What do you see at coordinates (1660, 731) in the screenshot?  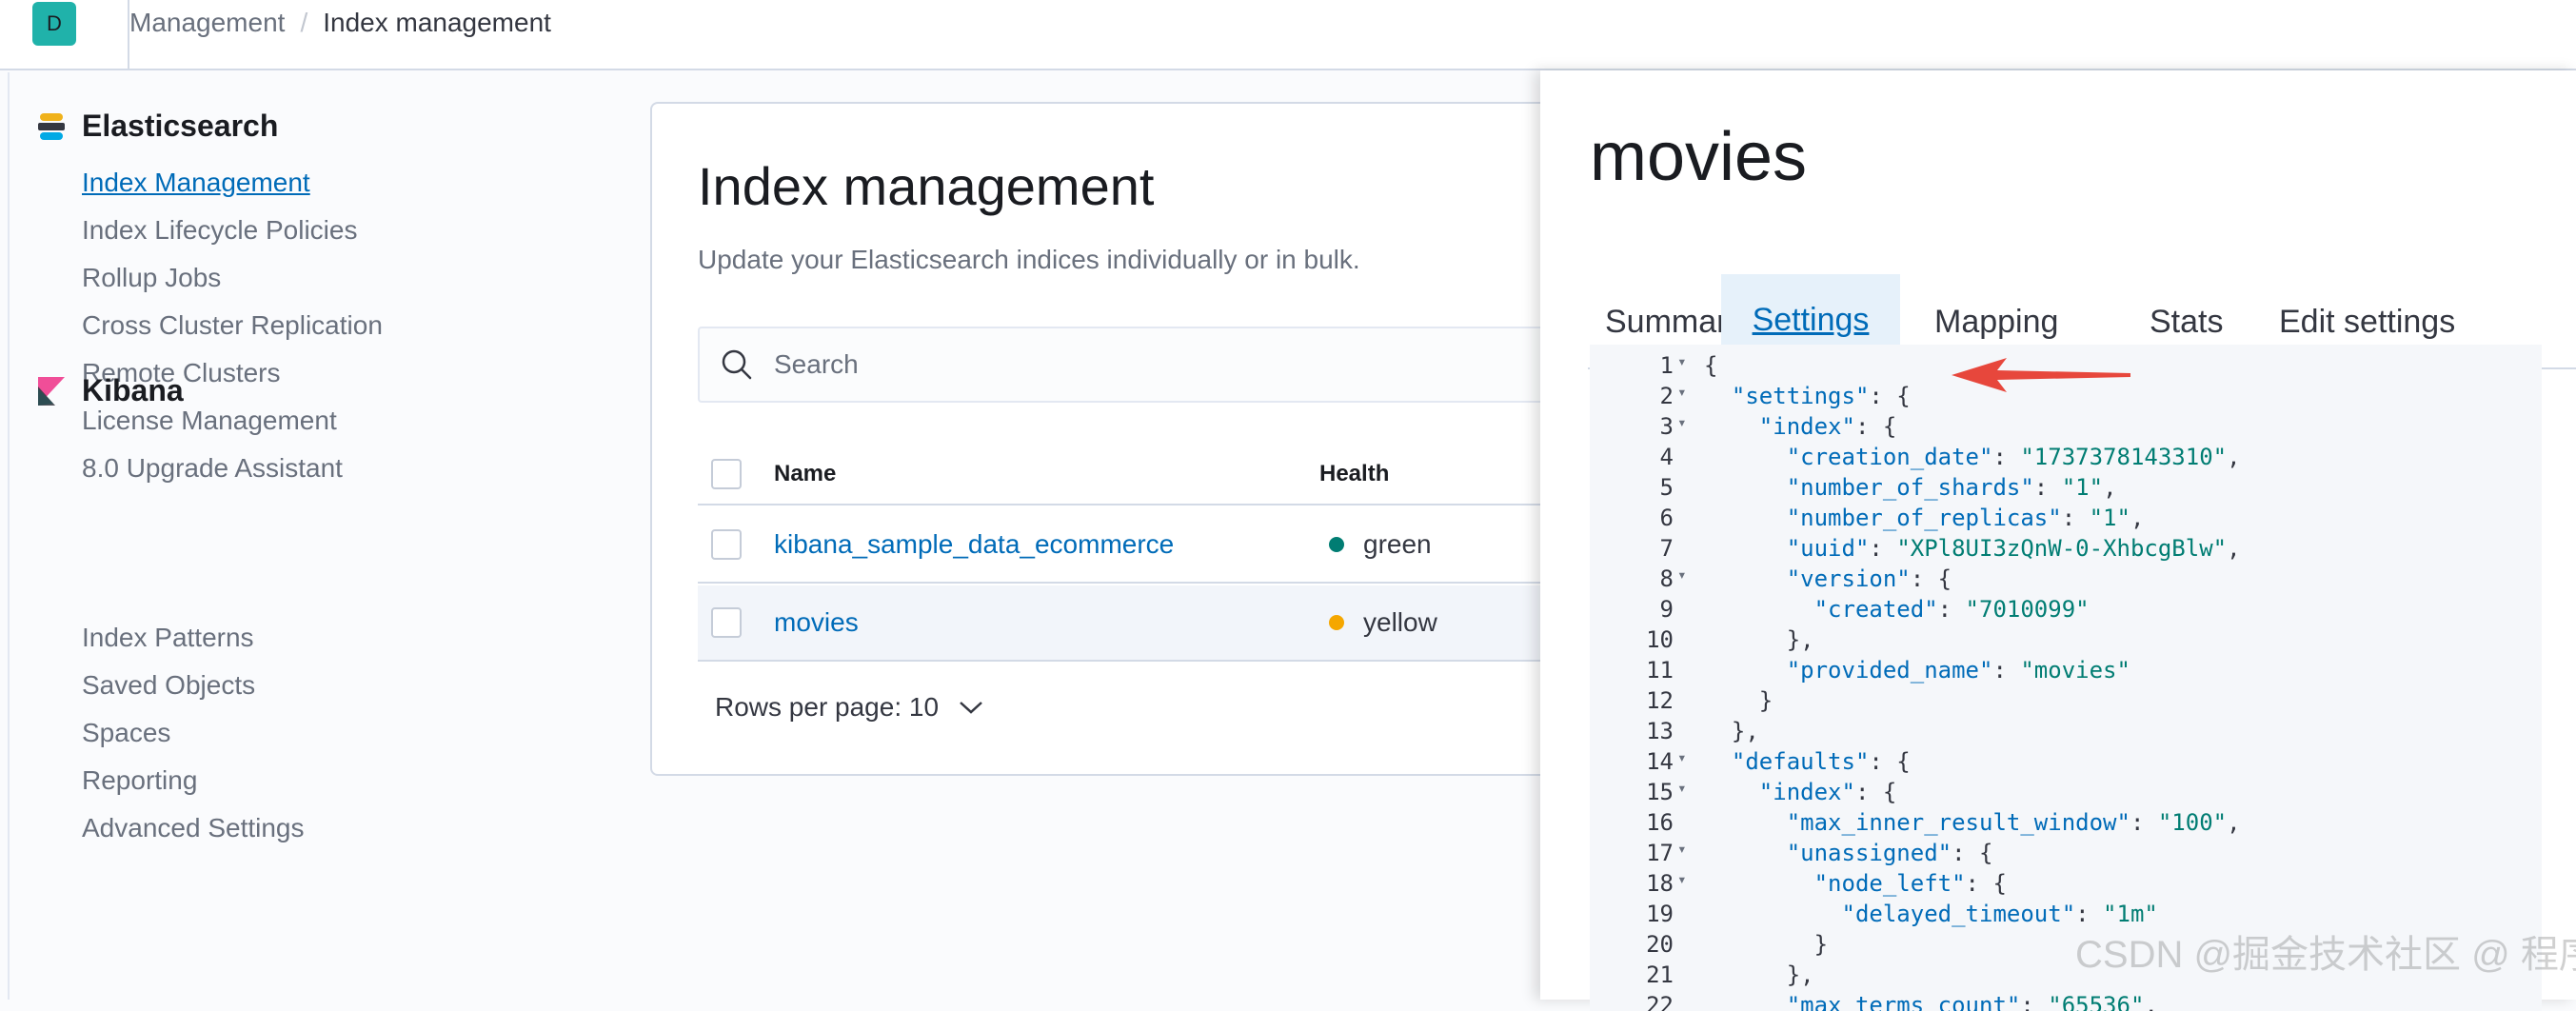 I see `line-number: 13` at bounding box center [1660, 731].